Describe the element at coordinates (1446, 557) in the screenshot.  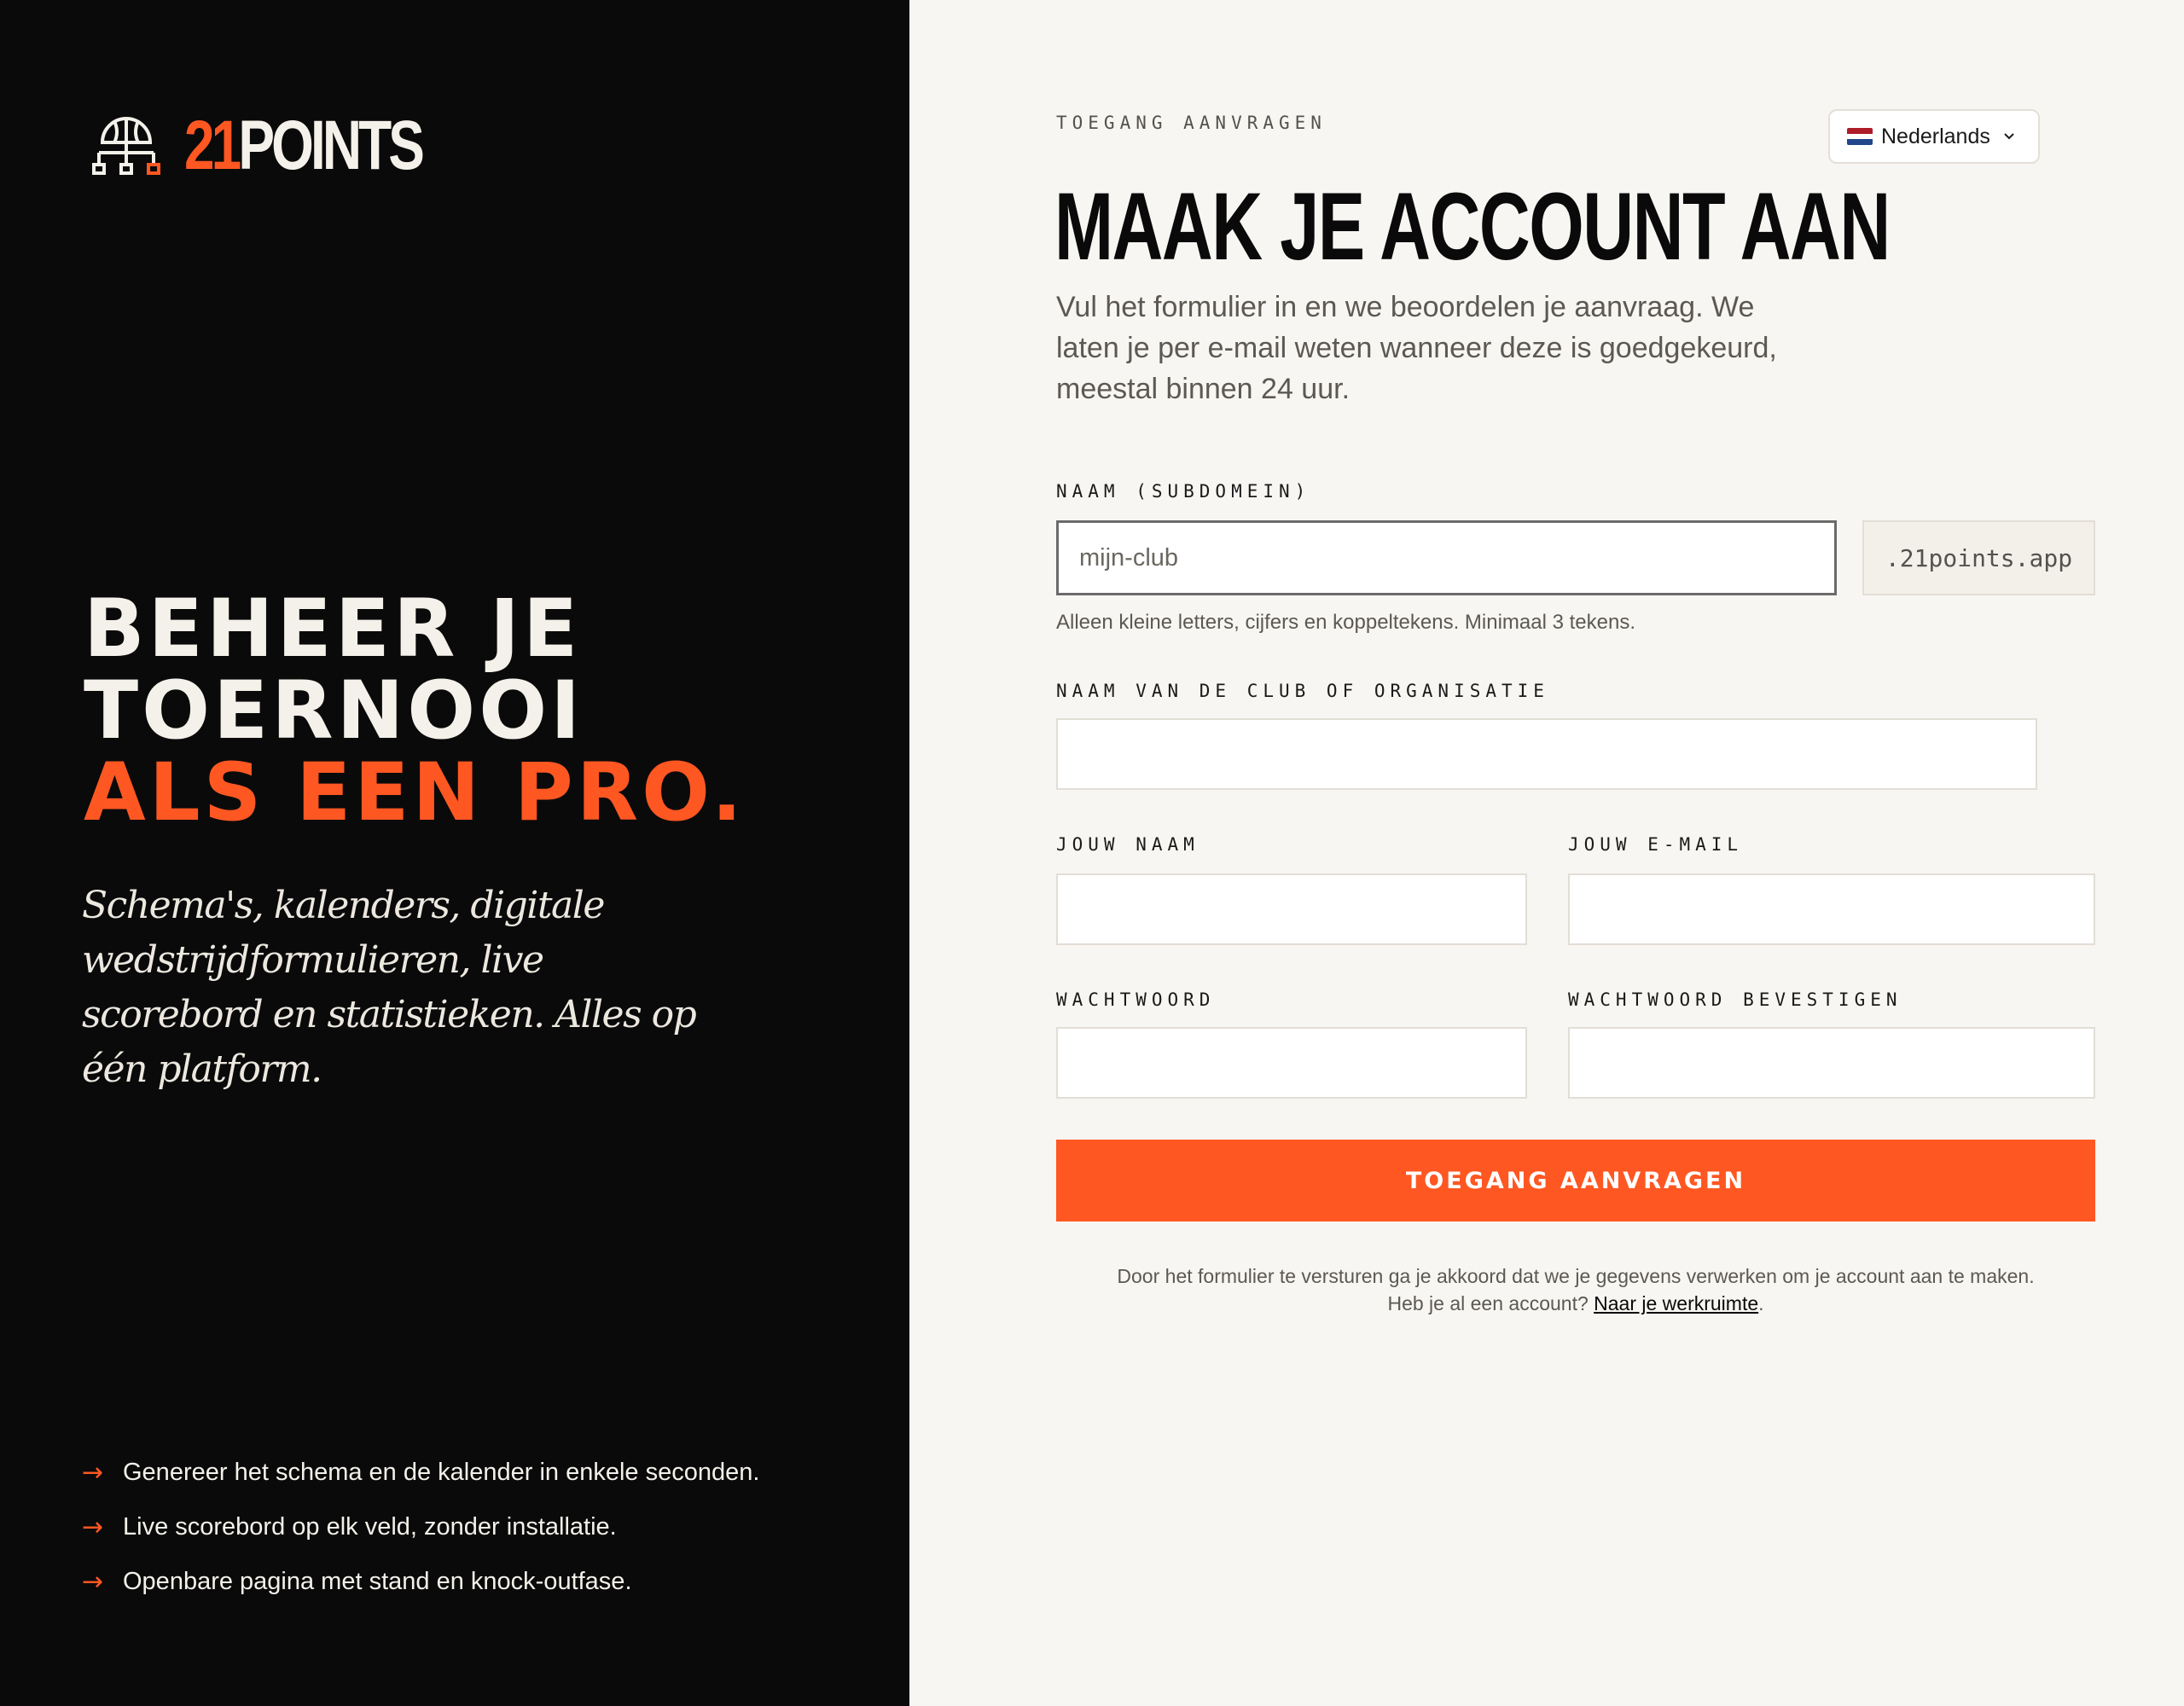
I see `subdomain-input` at that location.